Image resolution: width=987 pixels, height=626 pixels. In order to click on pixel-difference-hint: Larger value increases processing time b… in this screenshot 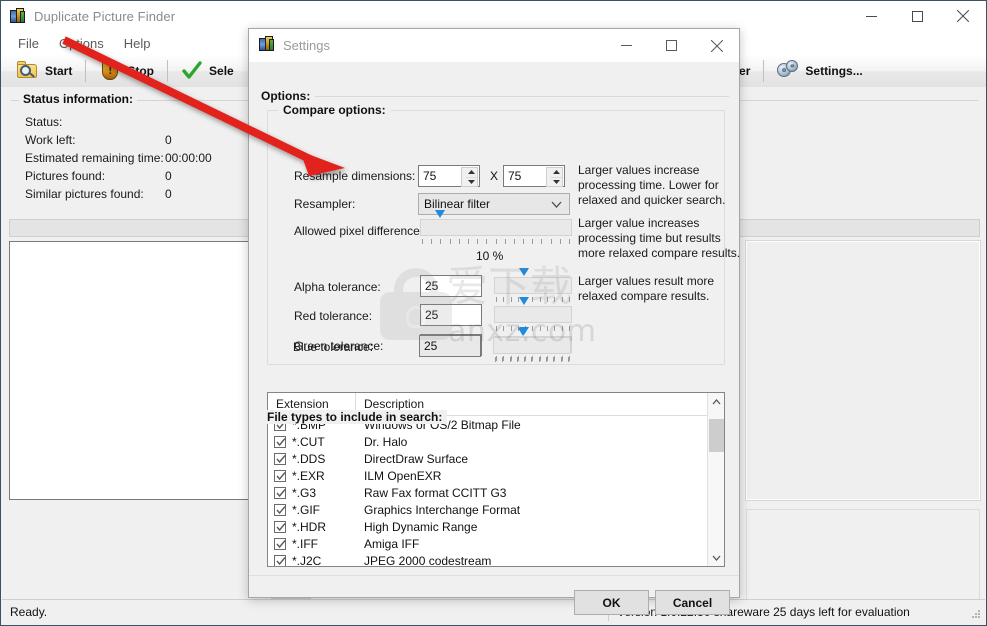, I will do `click(659, 238)`.